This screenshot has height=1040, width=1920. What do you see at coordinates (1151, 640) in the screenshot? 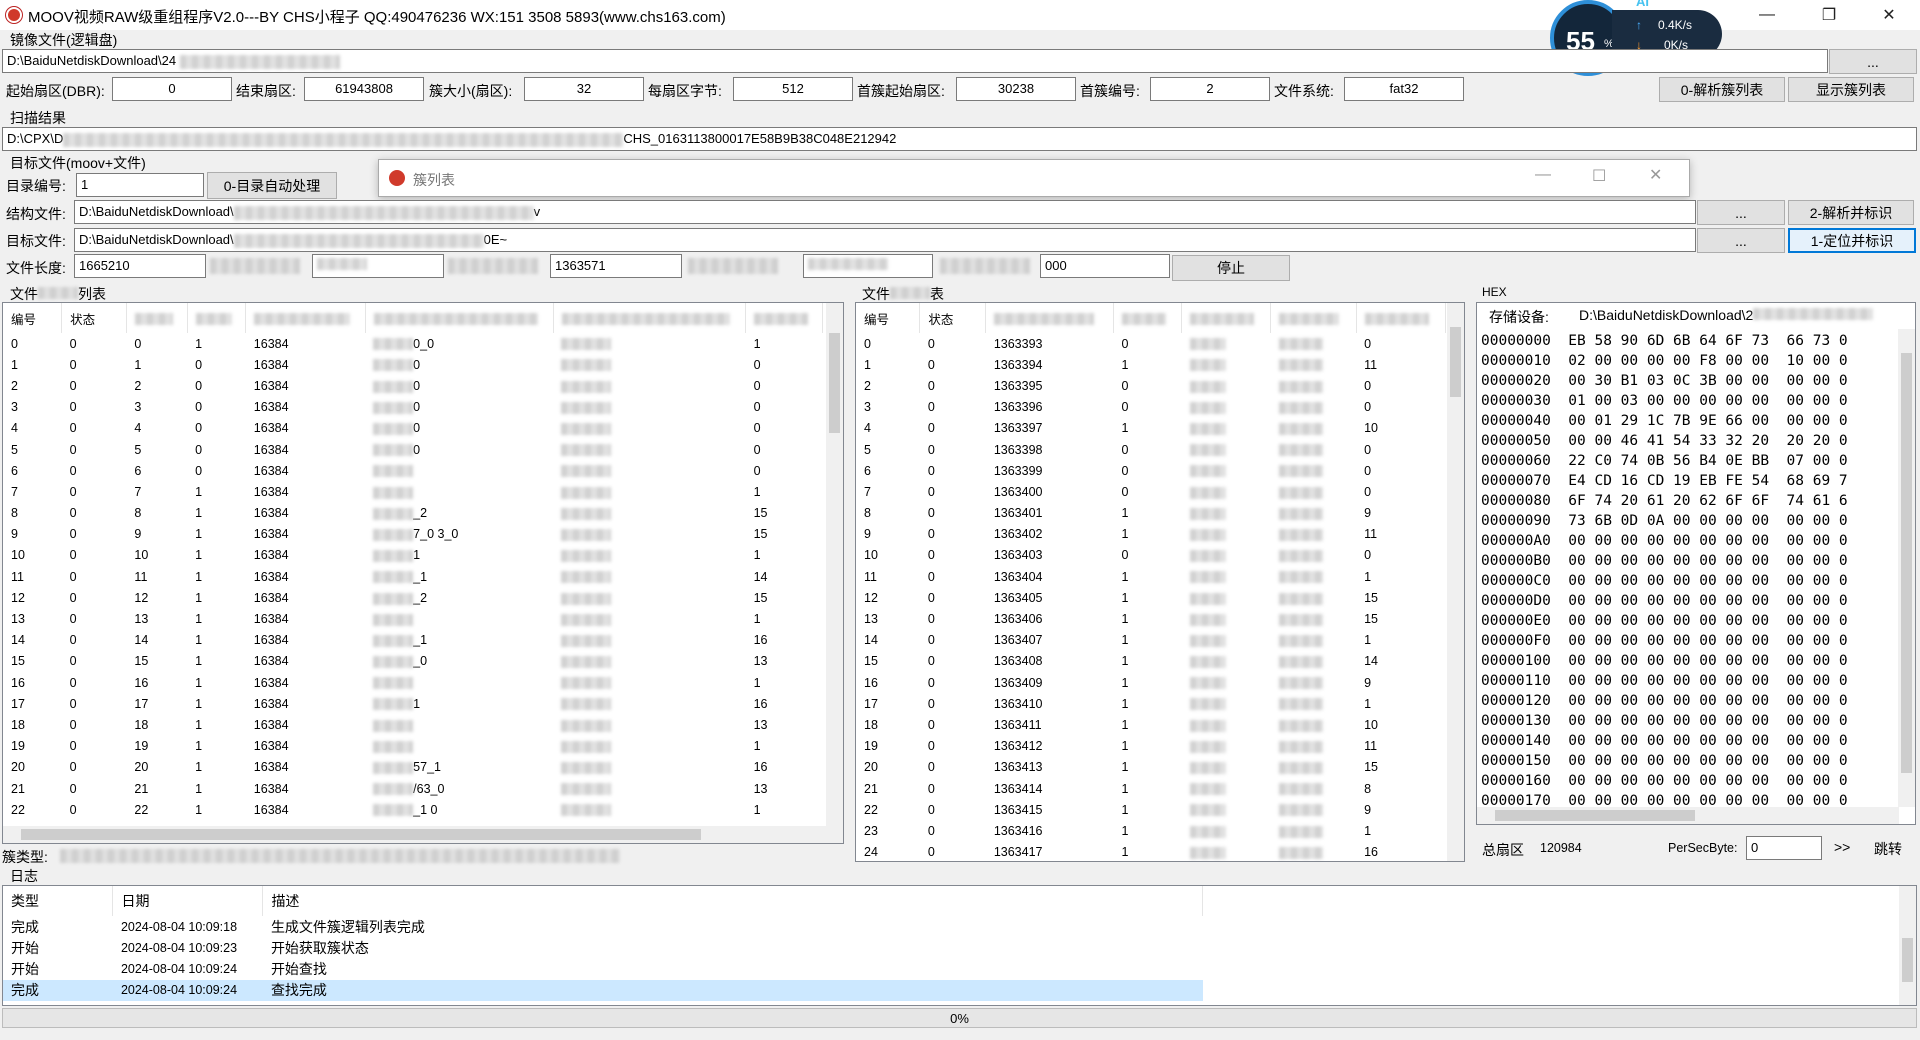
I see `table-row: 14 0 1363407 1 1` at bounding box center [1151, 640].